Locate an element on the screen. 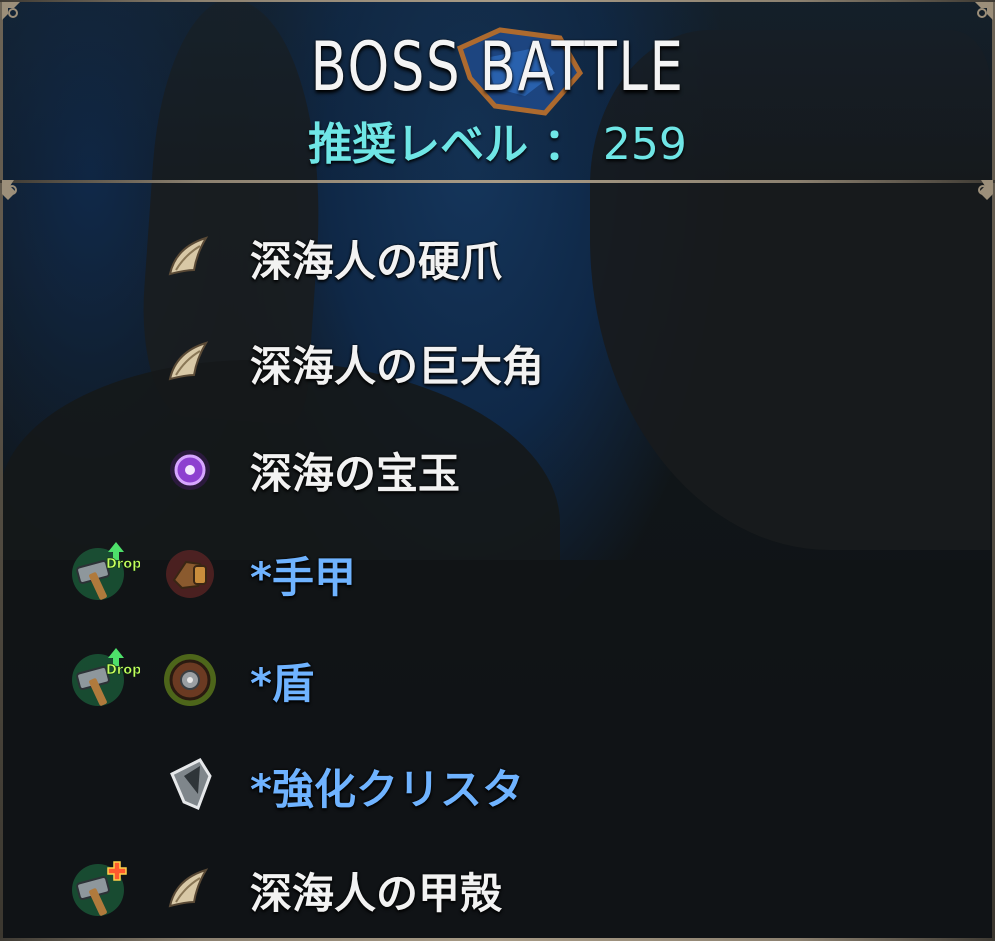 The image size is (995, 941). item-label: 深海人の甲殻 is located at coordinates (376, 893).